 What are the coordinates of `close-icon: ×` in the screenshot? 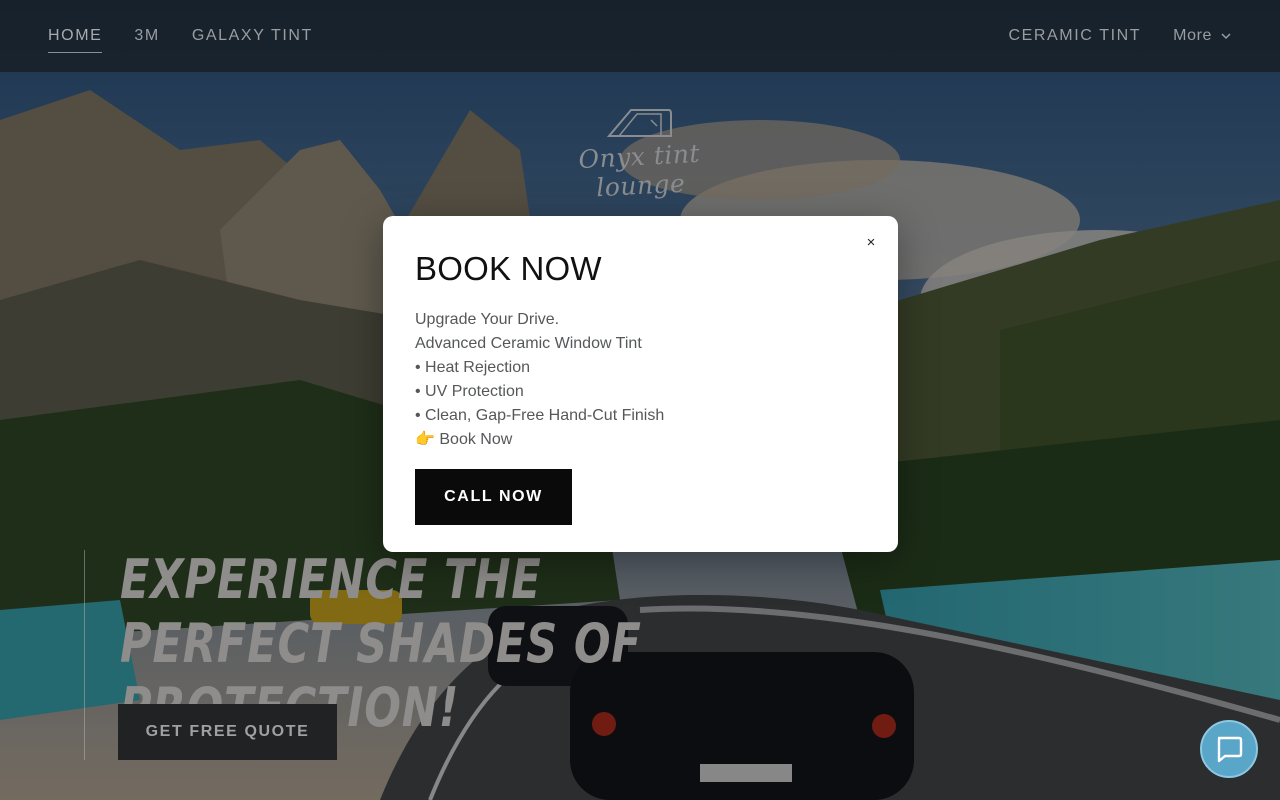 It's located at (871, 243).